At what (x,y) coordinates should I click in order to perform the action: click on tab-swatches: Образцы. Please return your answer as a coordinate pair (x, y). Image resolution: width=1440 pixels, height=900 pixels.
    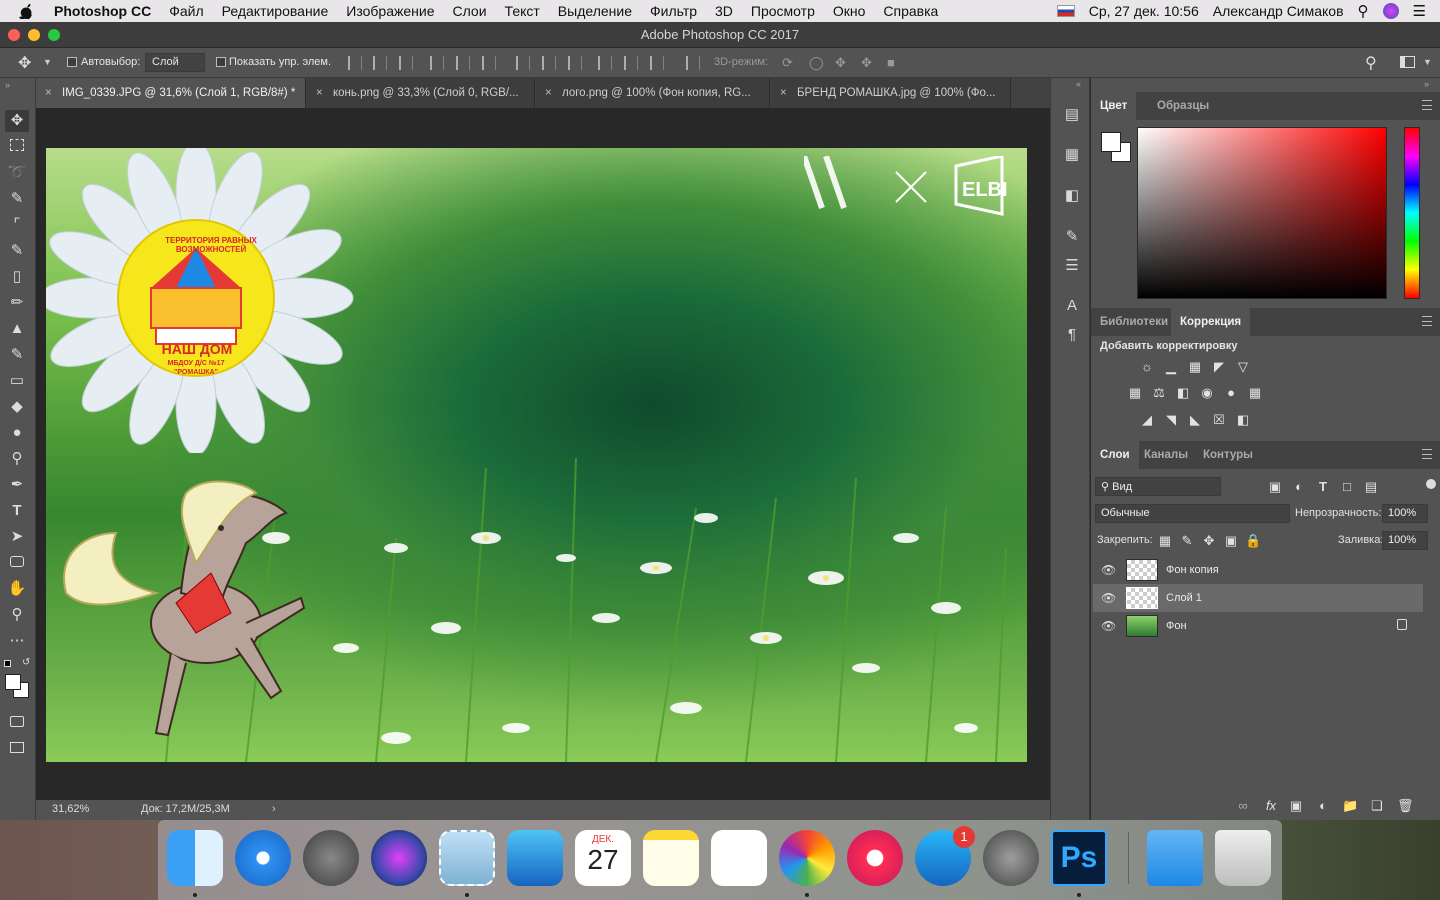
    Looking at the image, I should click on (1183, 106).